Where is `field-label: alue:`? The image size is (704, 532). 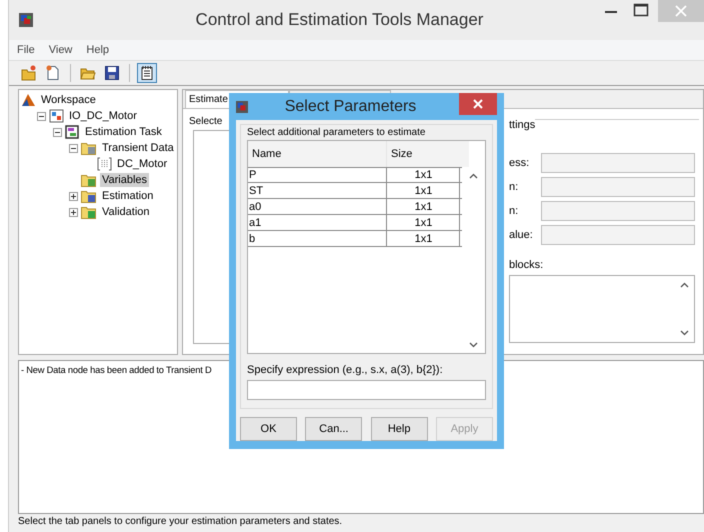
field-label: alue: is located at coordinates (521, 235).